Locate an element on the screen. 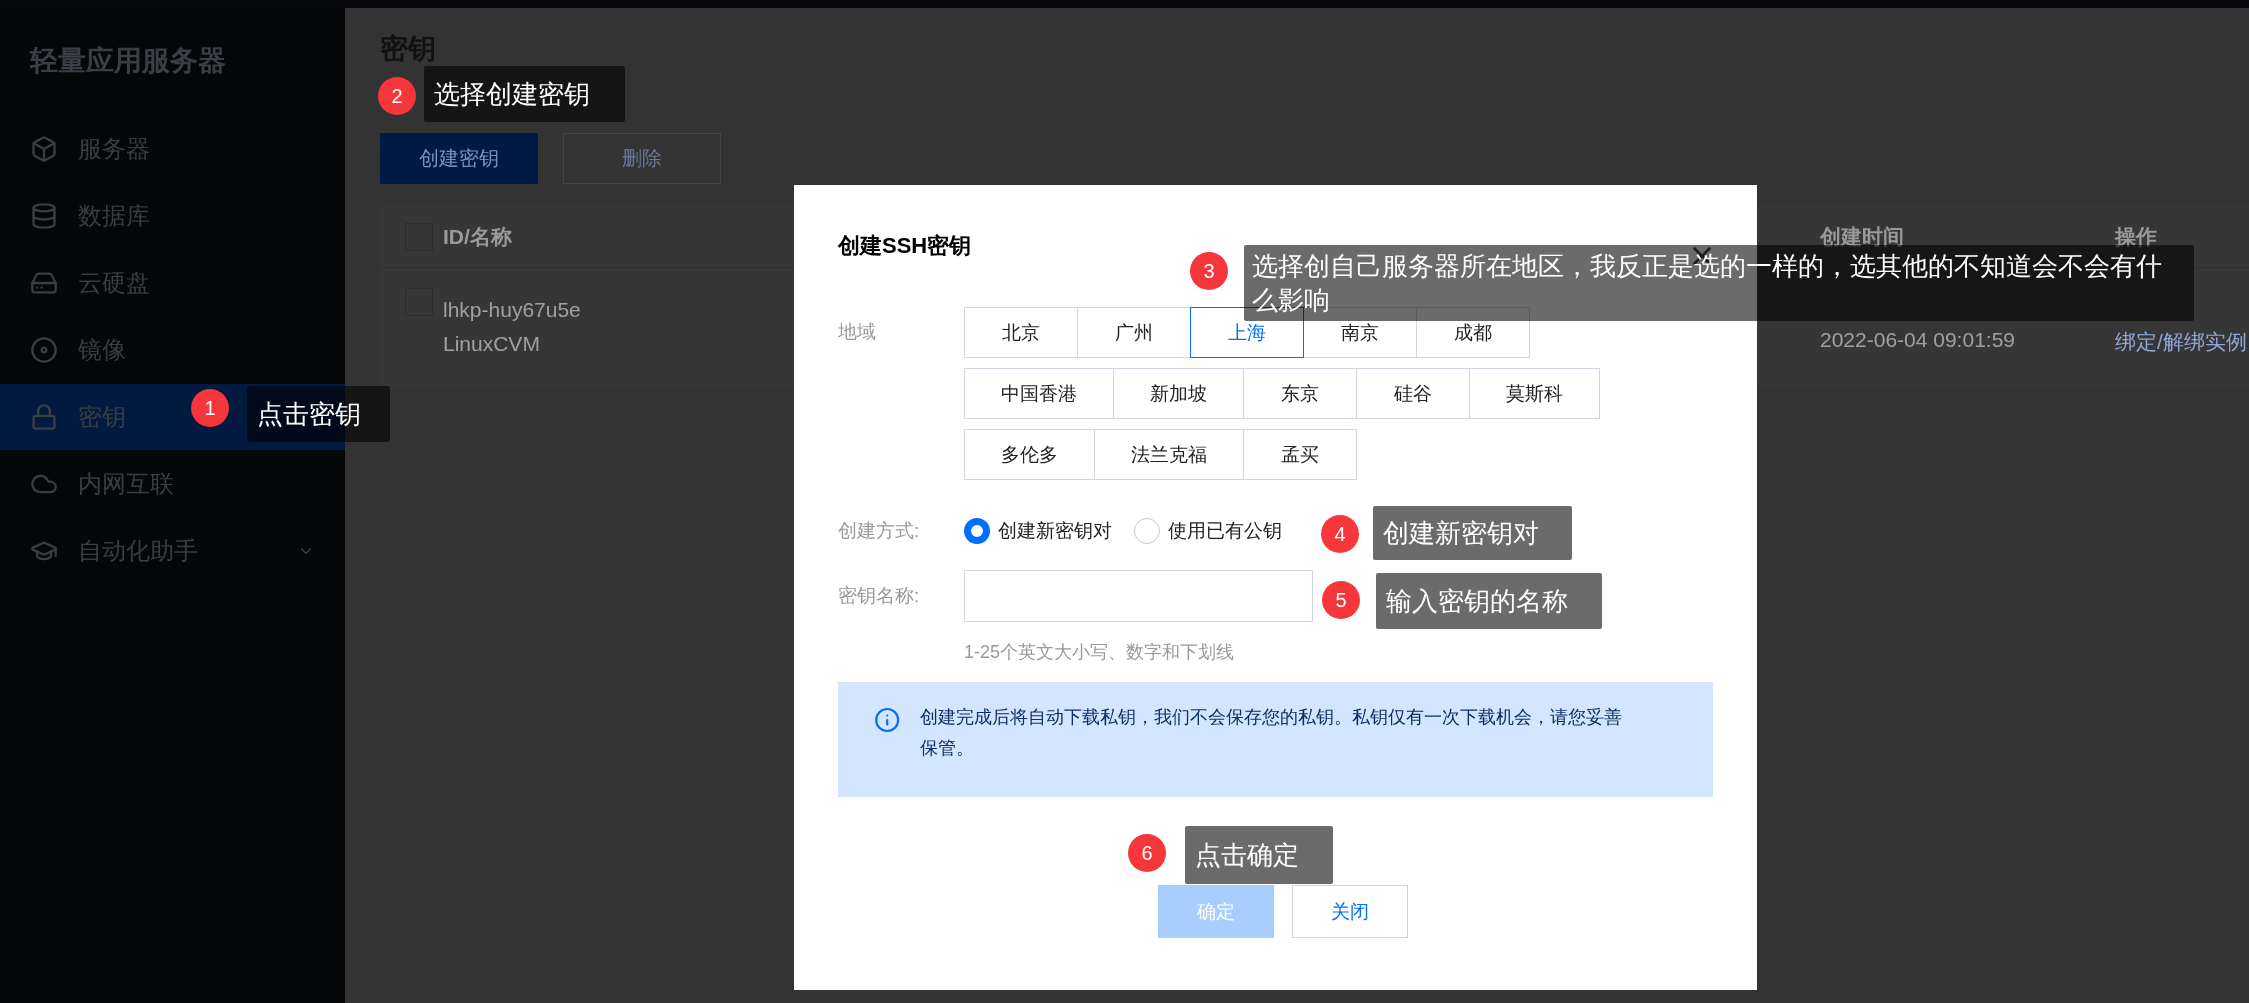 Image resolution: width=2249 pixels, height=1003 pixels. info-icon is located at coordinates (887, 720).